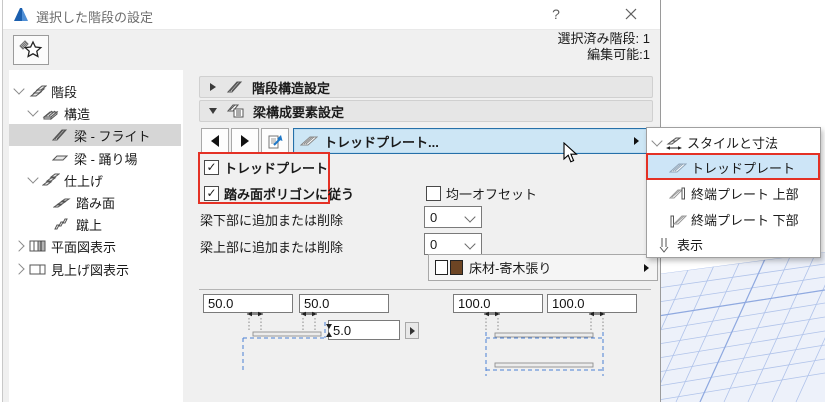  What do you see at coordinates (272, 220) in the screenshot?
I see `add-remove-bottom-label: 梁下部に追加または削除` at bounding box center [272, 220].